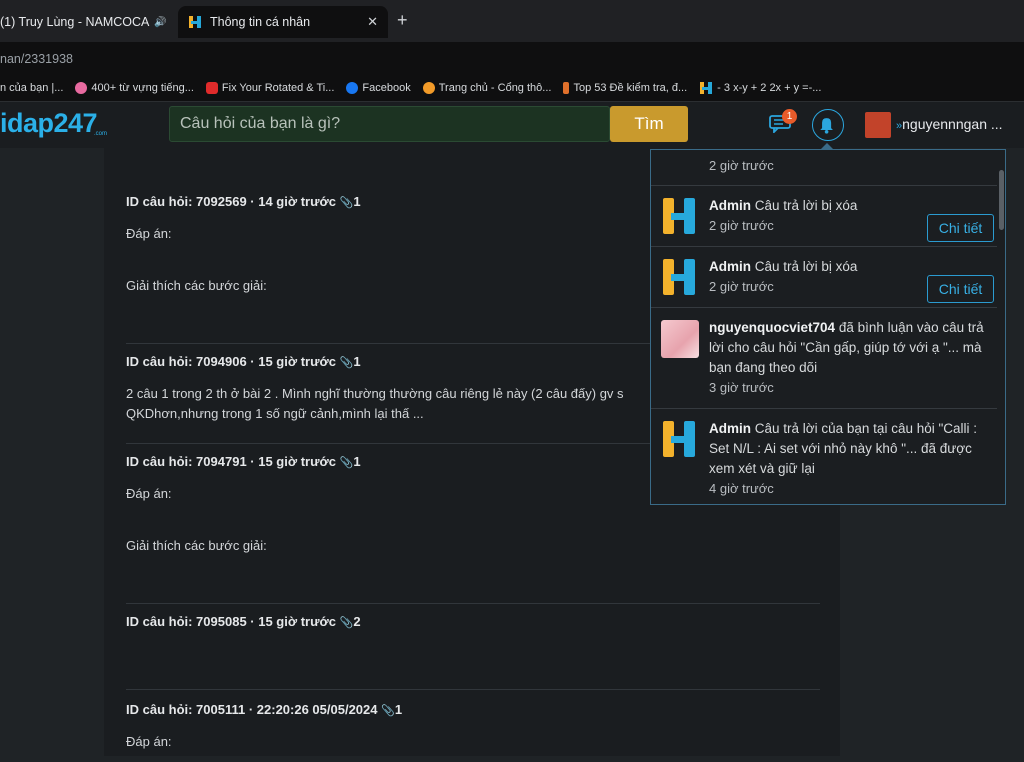 Image resolution: width=1024 pixels, height=762 pixels. What do you see at coordinates (1001, 200) in the screenshot?
I see `scrollbar-thumb` at bounding box center [1001, 200].